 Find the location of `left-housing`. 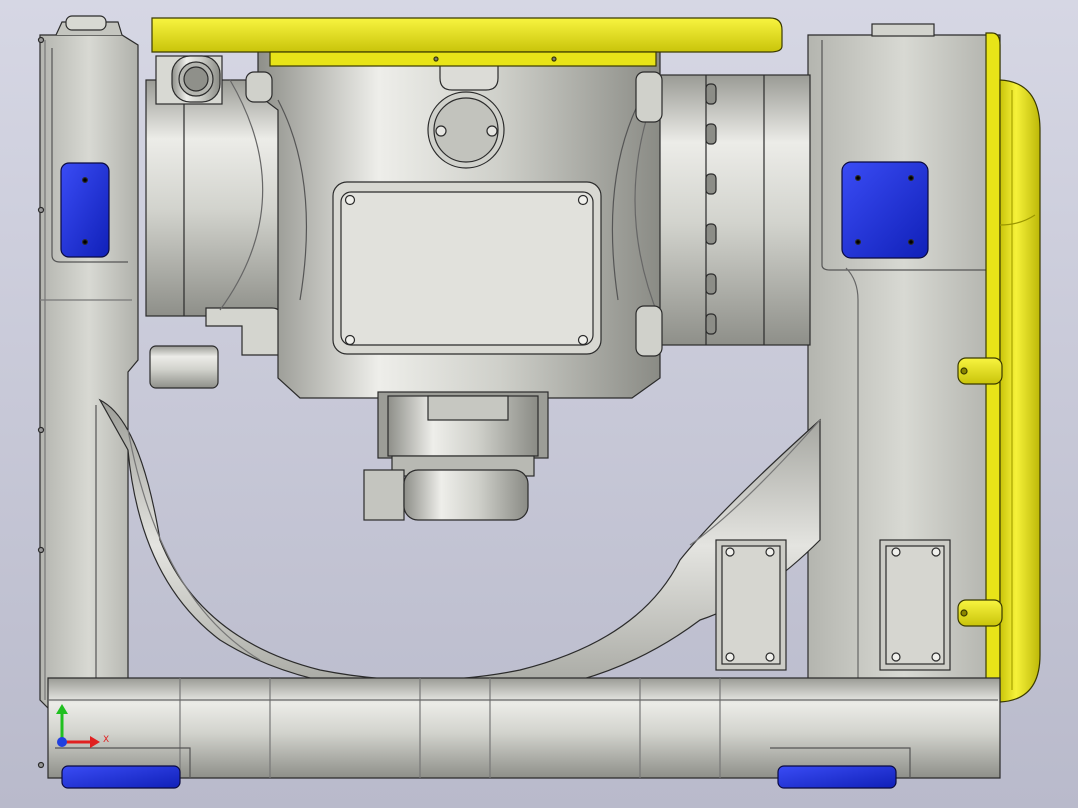

left-housing is located at coordinates (88, 392).